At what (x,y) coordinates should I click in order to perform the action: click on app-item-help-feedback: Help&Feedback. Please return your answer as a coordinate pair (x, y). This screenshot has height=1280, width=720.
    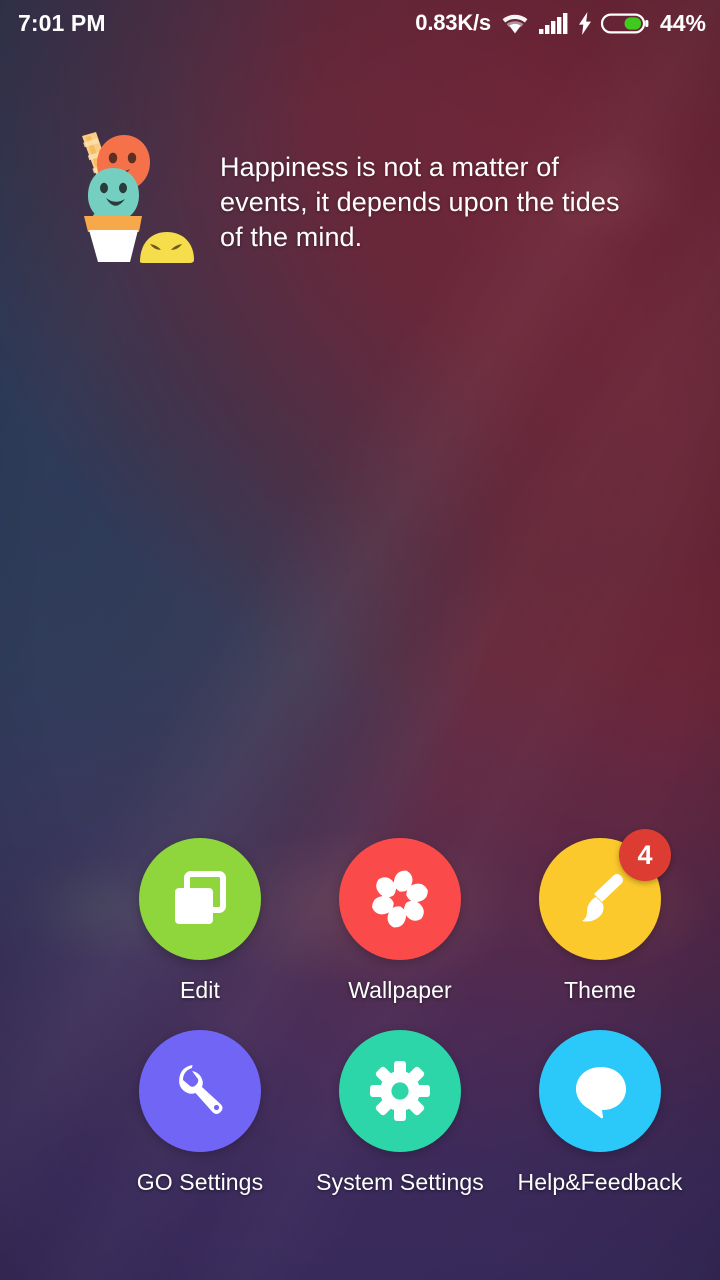
    Looking at the image, I should click on (600, 1113).